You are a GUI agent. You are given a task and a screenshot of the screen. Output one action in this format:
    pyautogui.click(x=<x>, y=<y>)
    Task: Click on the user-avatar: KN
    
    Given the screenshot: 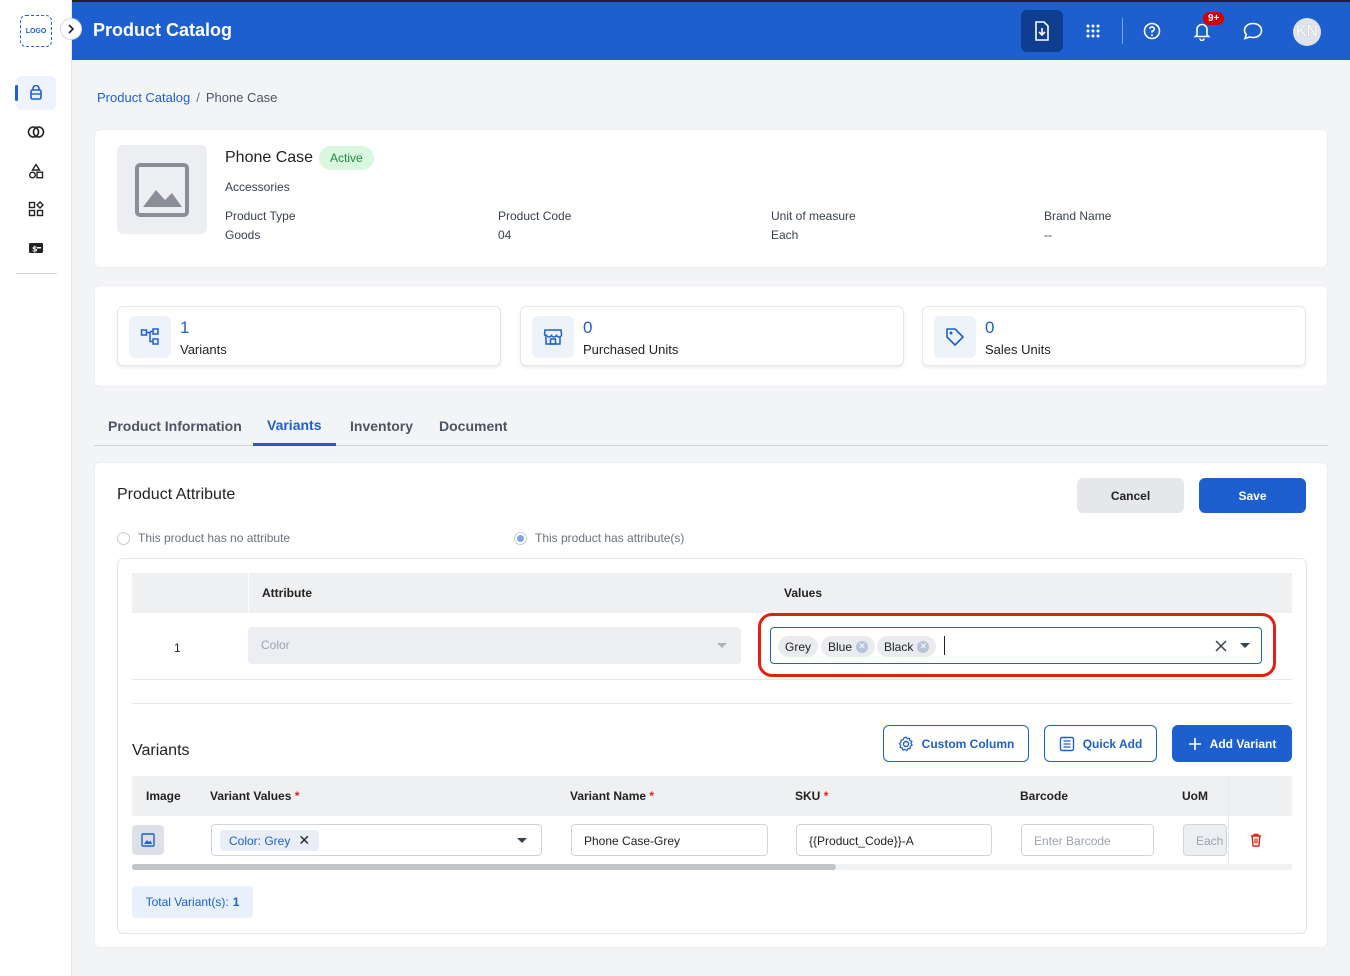 What is the action you would take?
    pyautogui.click(x=1307, y=32)
    